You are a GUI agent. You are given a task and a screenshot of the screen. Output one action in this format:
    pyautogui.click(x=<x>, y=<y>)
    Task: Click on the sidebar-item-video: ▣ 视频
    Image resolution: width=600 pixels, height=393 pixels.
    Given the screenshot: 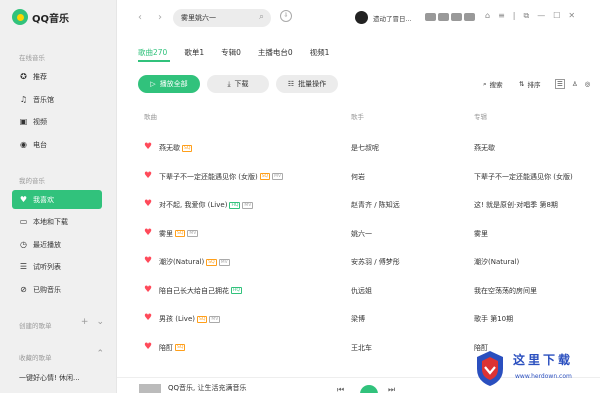 What is the action you would take?
    pyautogui.click(x=57, y=121)
    